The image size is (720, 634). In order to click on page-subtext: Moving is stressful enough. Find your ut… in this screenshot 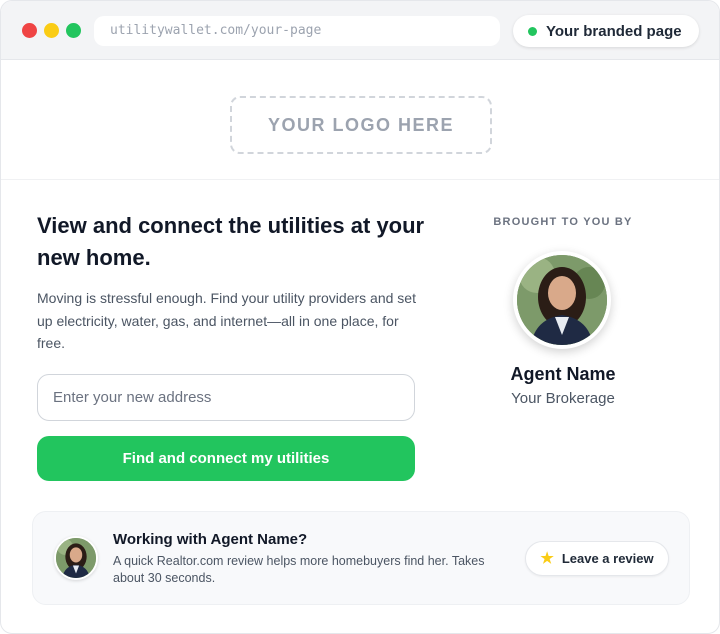, I will do `click(226, 320)`.